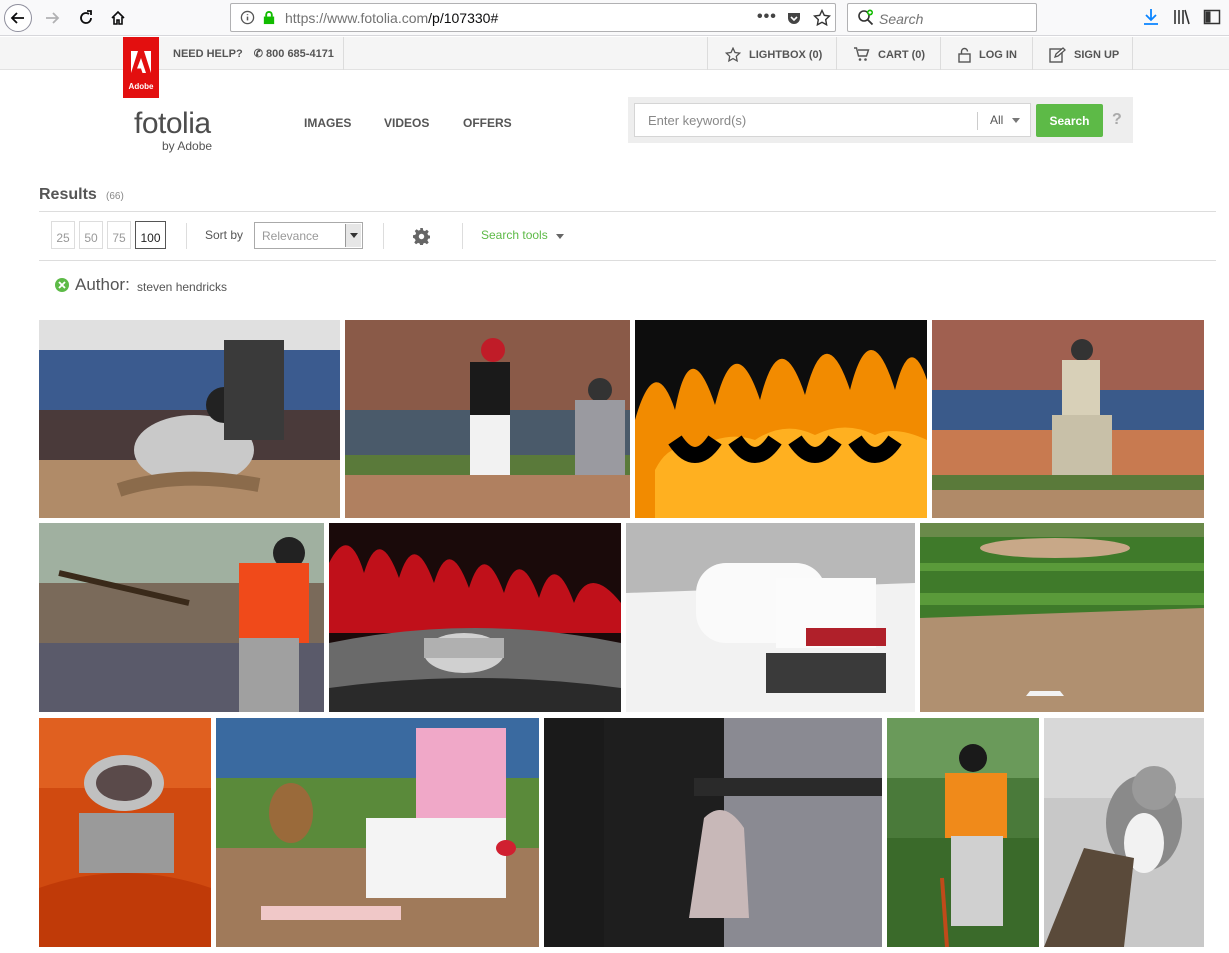 The height and width of the screenshot is (953, 1229). I want to click on cart-label: CART (0), so click(902, 54).